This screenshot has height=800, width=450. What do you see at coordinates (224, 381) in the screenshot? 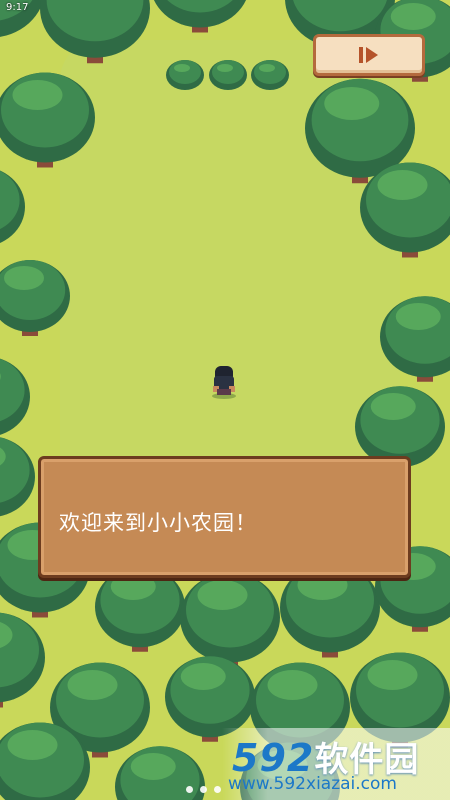
I see `player-character` at bounding box center [224, 381].